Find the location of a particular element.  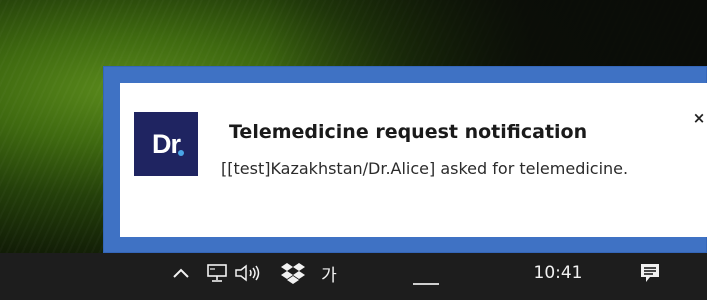

dropbox-icon is located at coordinates (293, 273).